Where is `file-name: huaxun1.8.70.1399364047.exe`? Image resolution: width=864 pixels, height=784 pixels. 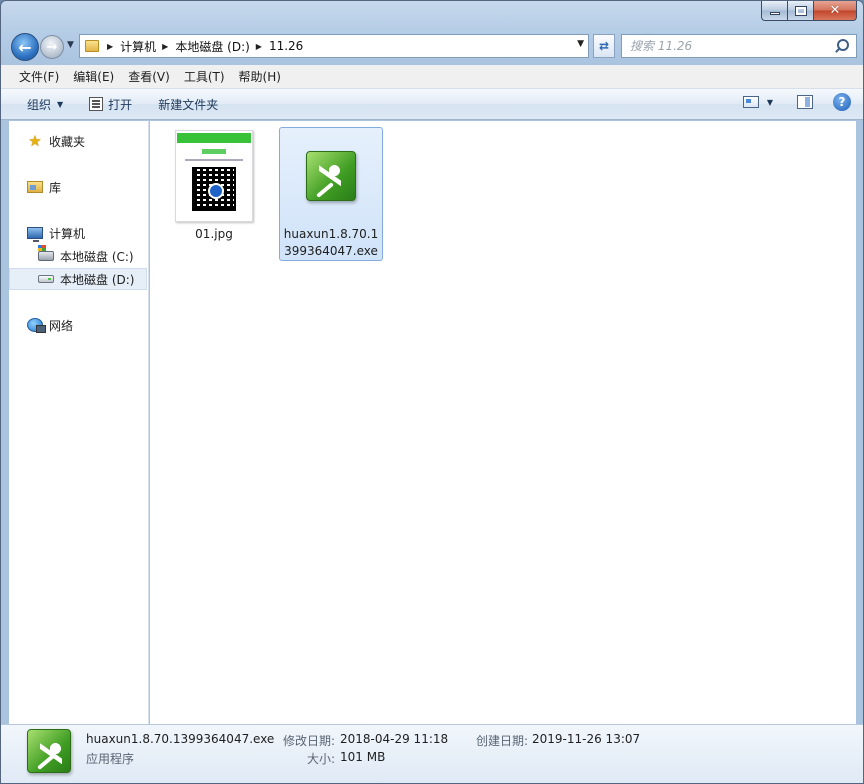 file-name: huaxun1.8.70.1399364047.exe is located at coordinates (331, 242).